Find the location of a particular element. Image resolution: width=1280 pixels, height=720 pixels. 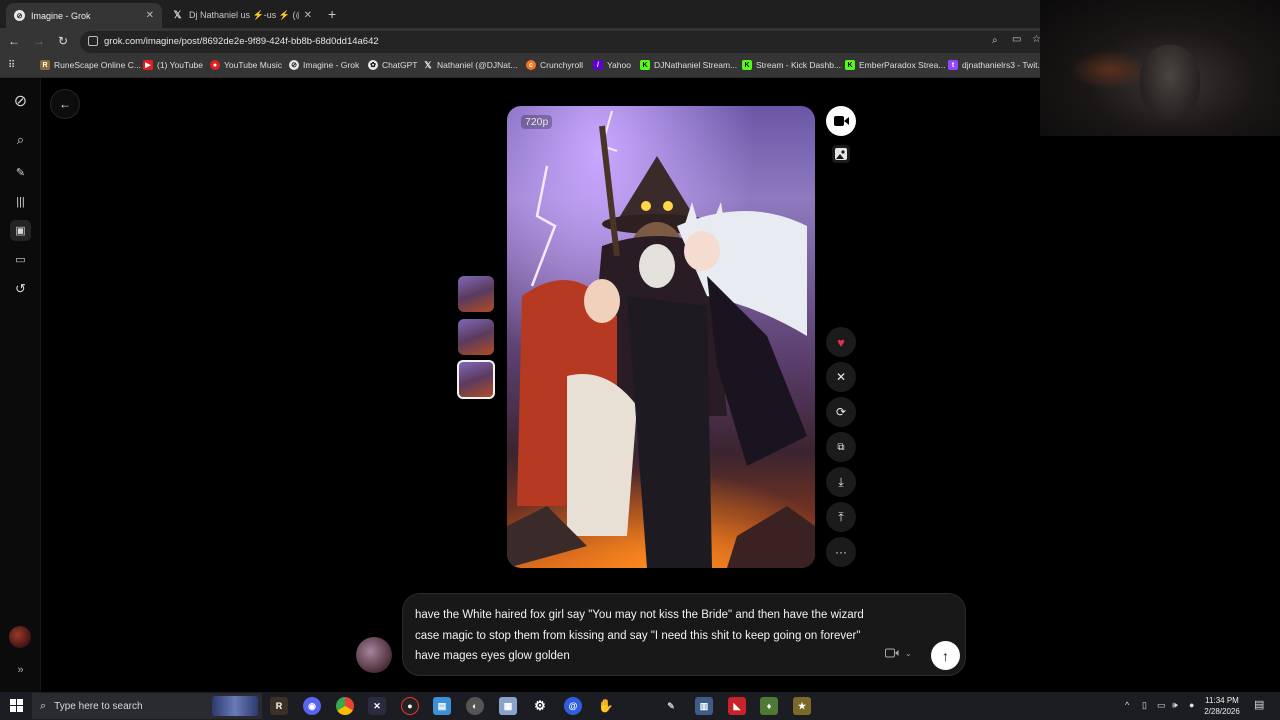

like-button: ♥ is located at coordinates (841, 342).